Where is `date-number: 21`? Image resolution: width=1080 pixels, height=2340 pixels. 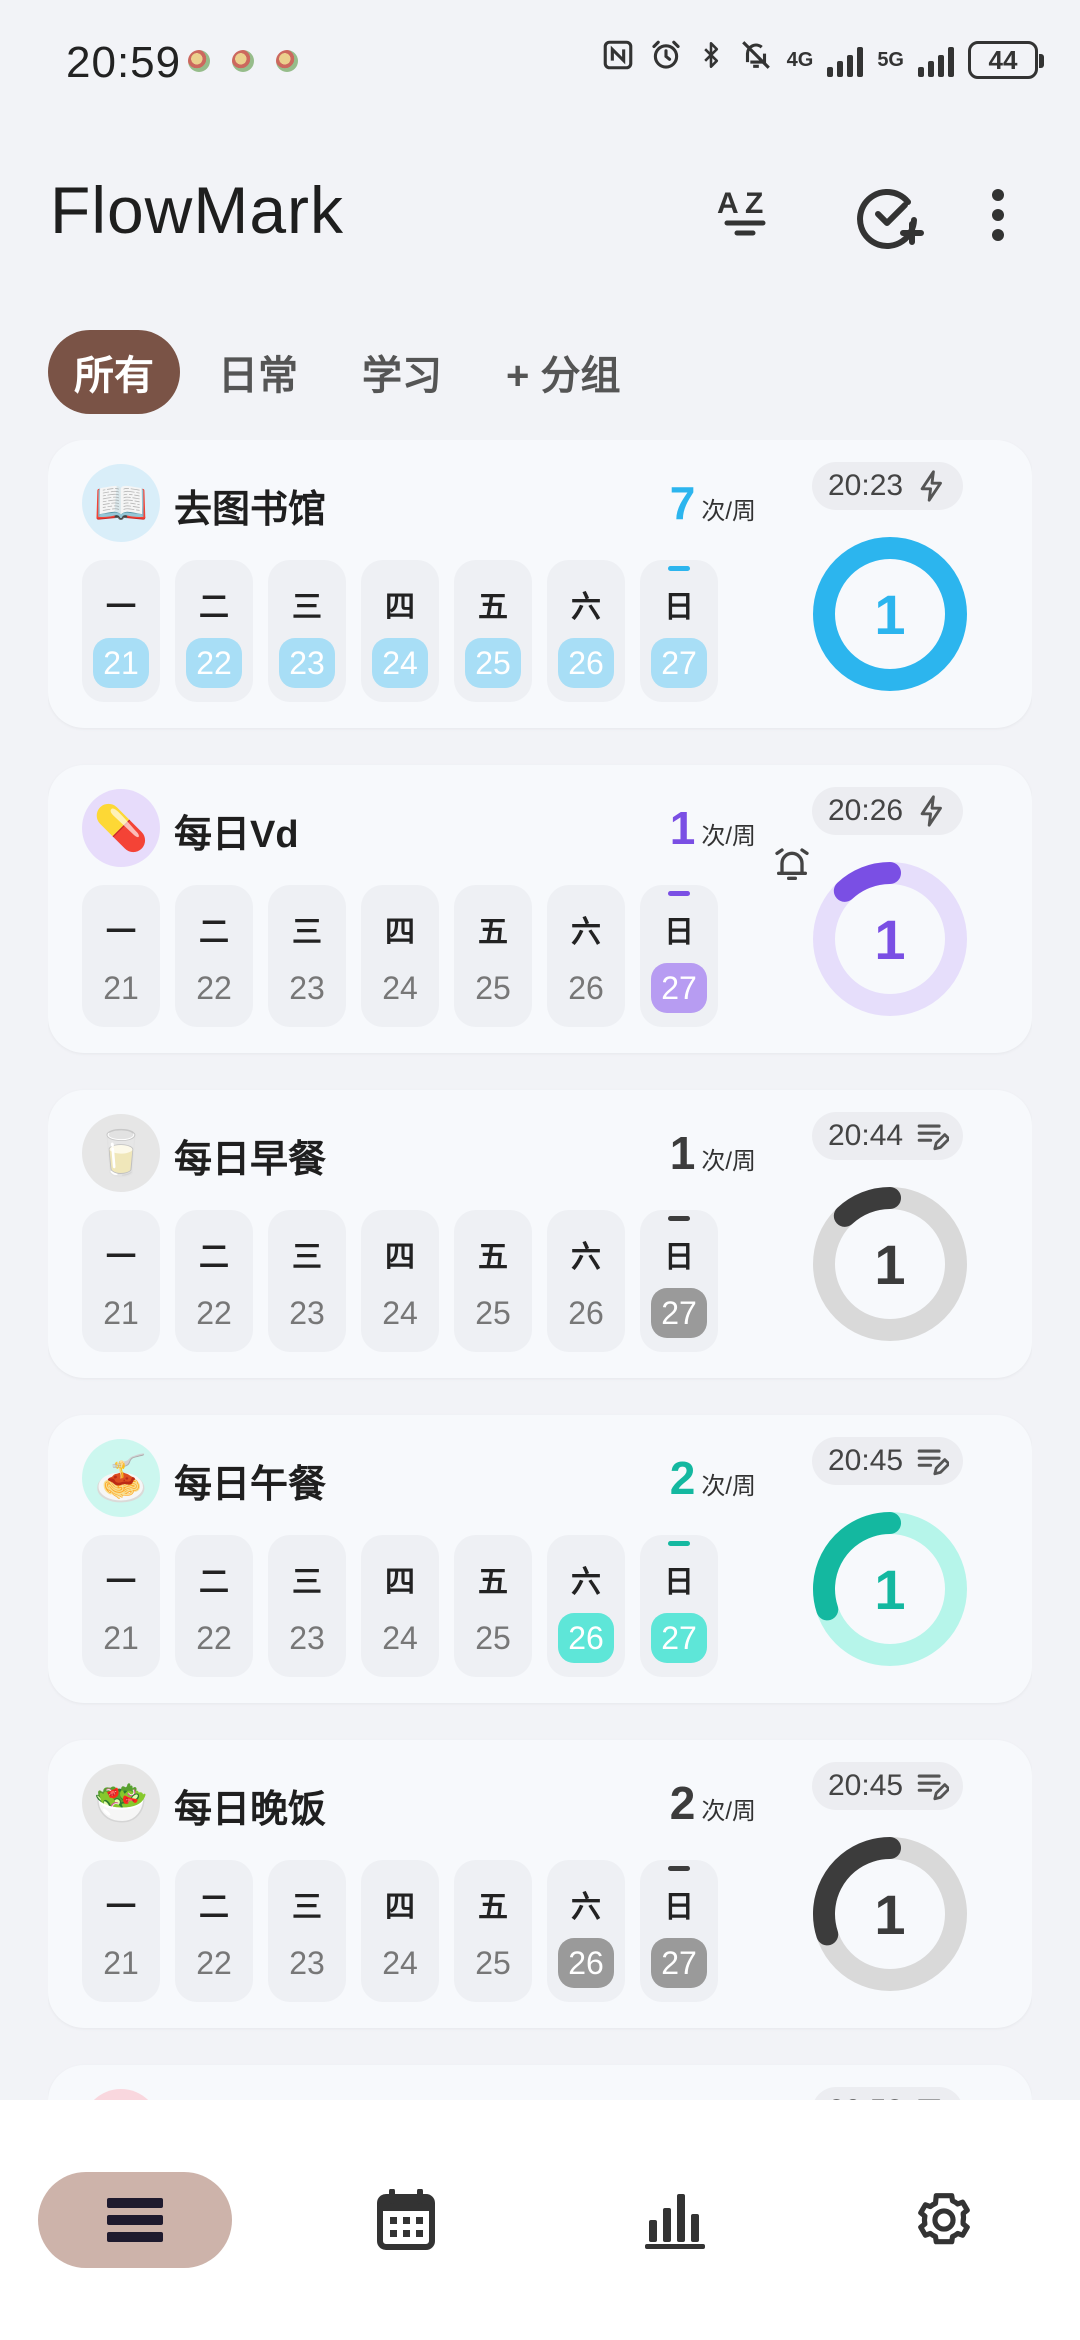 date-number: 21 is located at coordinates (121, 663).